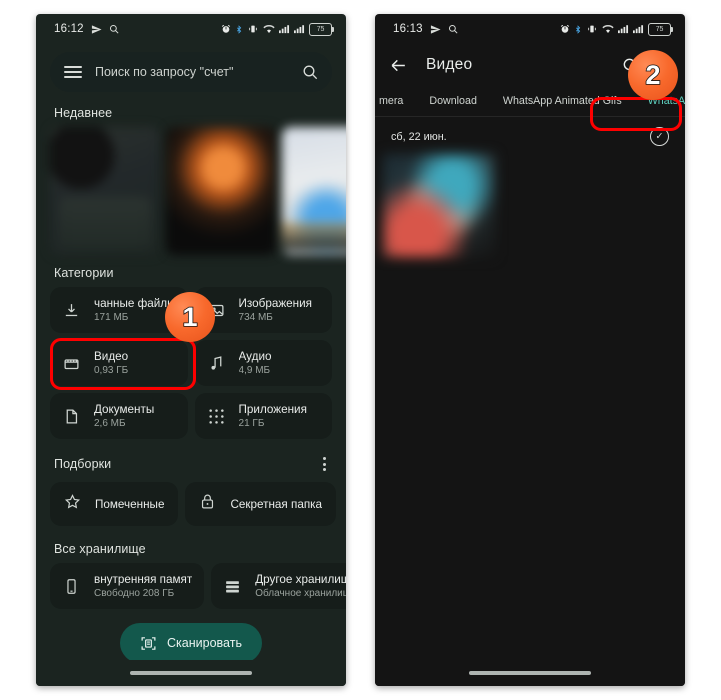 The width and height of the screenshot is (721, 700). What do you see at coordinates (251, 423) in the screenshot?
I see `category-size: 21 ГБ` at bounding box center [251, 423].